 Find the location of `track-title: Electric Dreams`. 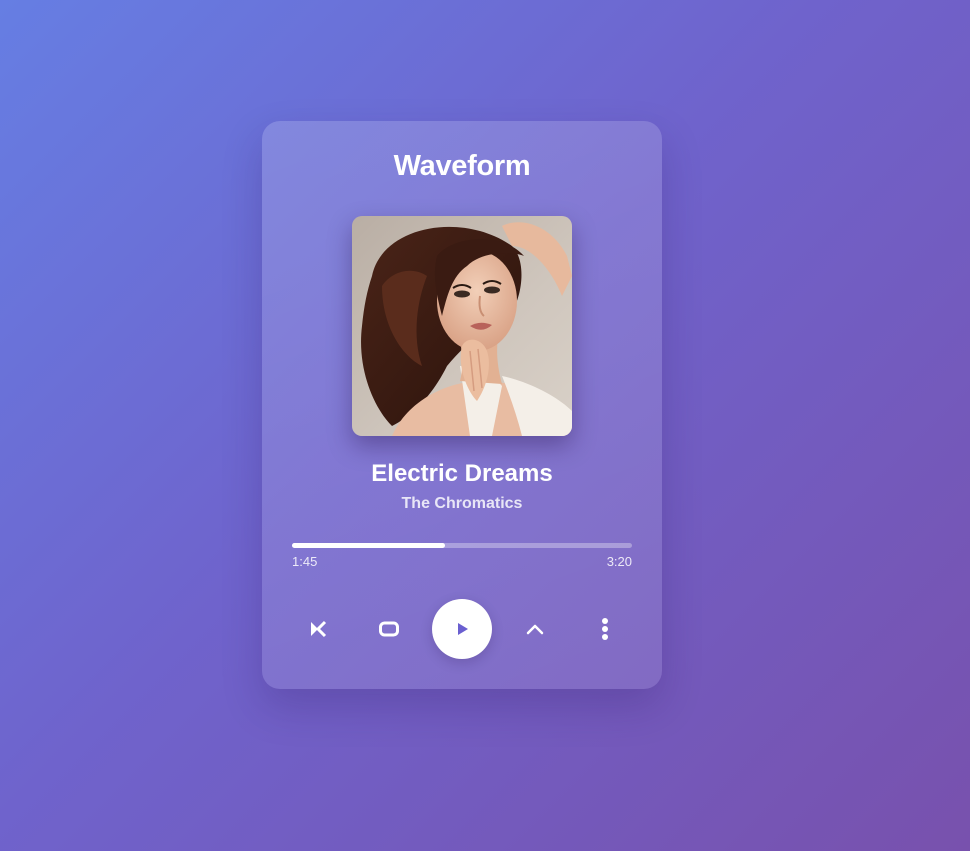

track-title: Electric Dreams is located at coordinates (462, 473).